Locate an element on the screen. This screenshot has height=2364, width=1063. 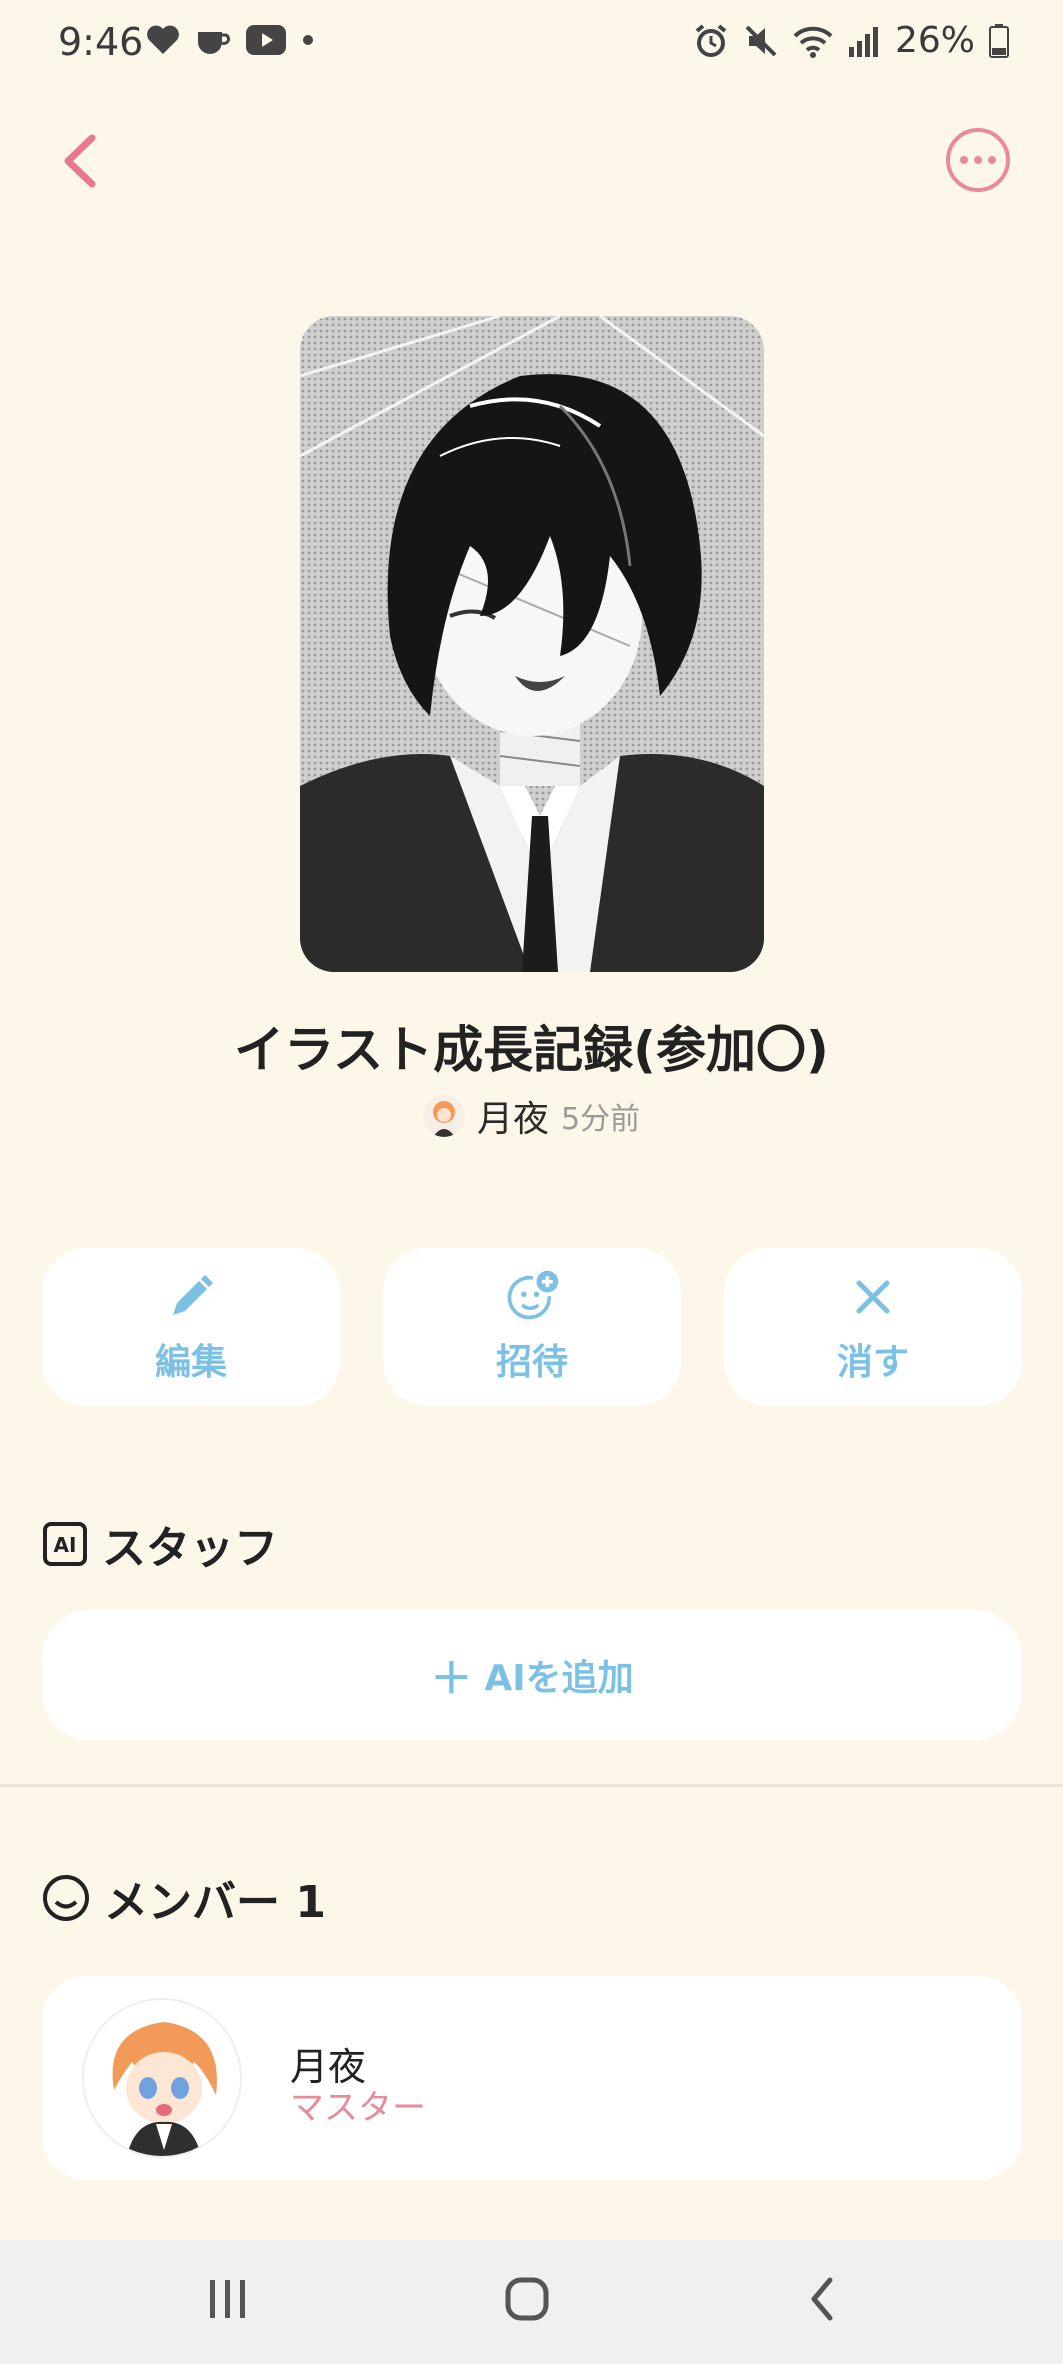
section-divider is located at coordinates (531, 1785).